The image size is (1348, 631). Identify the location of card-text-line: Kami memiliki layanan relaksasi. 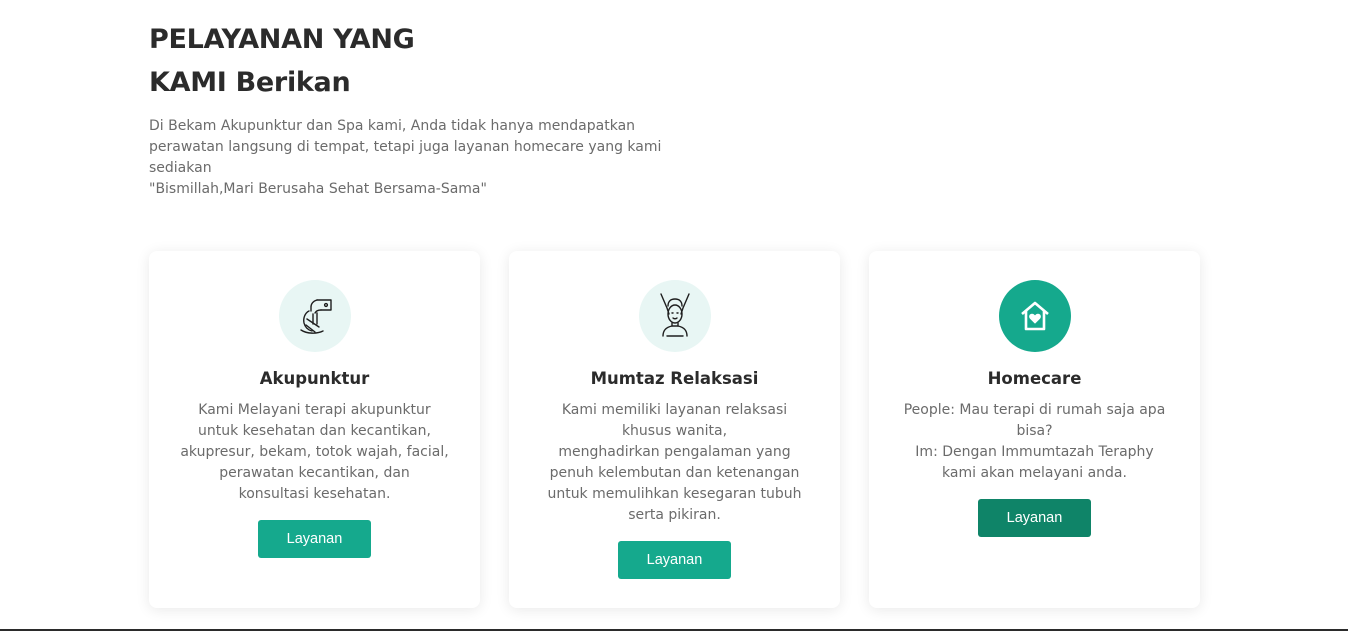
(674, 410).